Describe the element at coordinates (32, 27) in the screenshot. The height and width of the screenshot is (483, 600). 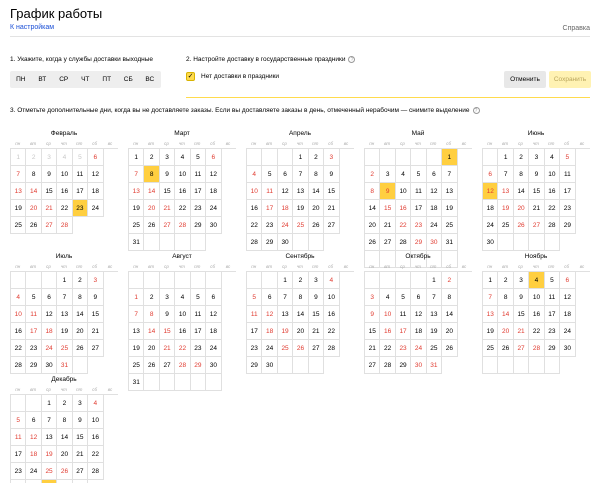
I see `back-to-settings-link: К настройкам` at that location.